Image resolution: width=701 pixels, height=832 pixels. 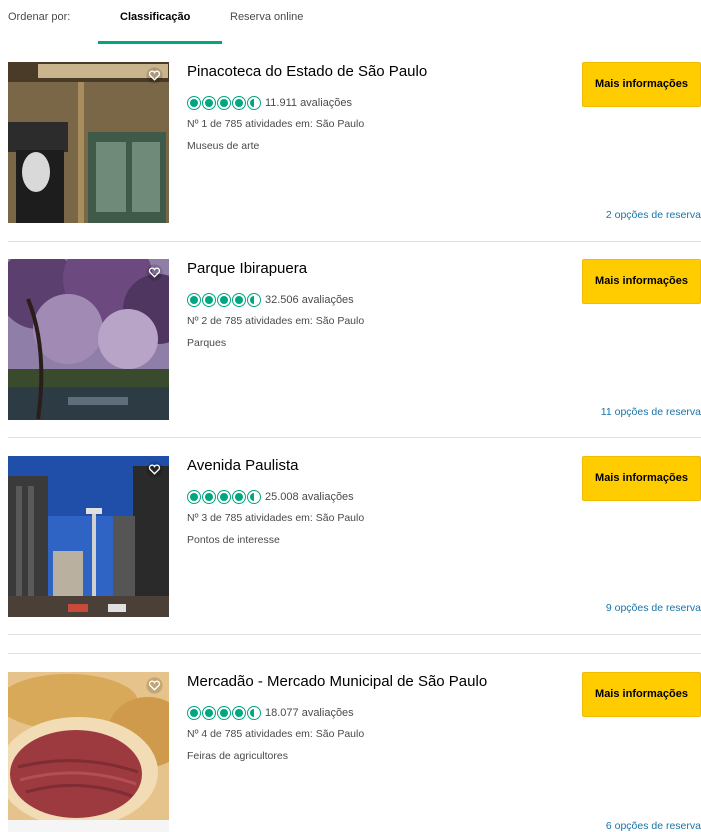 What do you see at coordinates (308, 103) in the screenshot?
I see `review-count: 11.911 avaliações` at bounding box center [308, 103].